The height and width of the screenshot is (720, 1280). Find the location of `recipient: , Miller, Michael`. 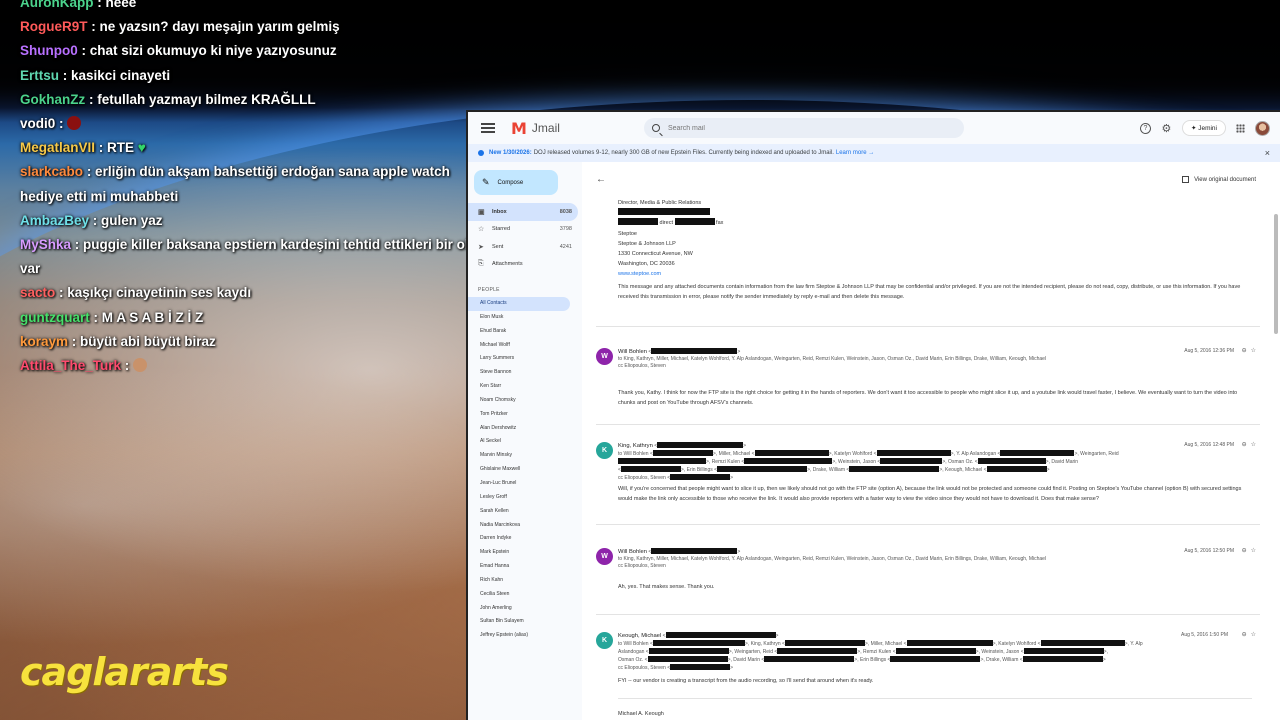

recipient: , Miller, Michael is located at coordinates (733, 454).